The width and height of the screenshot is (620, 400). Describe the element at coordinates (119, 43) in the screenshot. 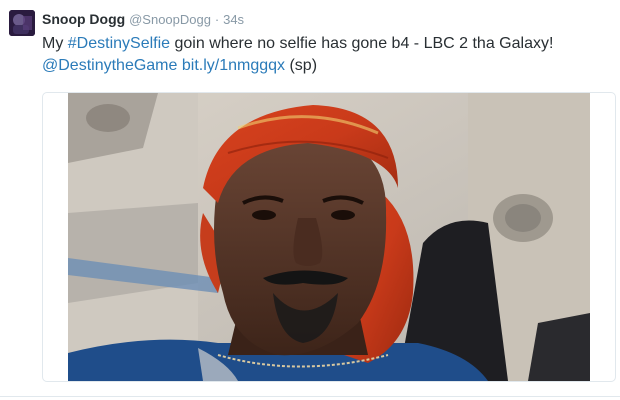

I see `hashtag-link: #DestinySelfie` at that location.